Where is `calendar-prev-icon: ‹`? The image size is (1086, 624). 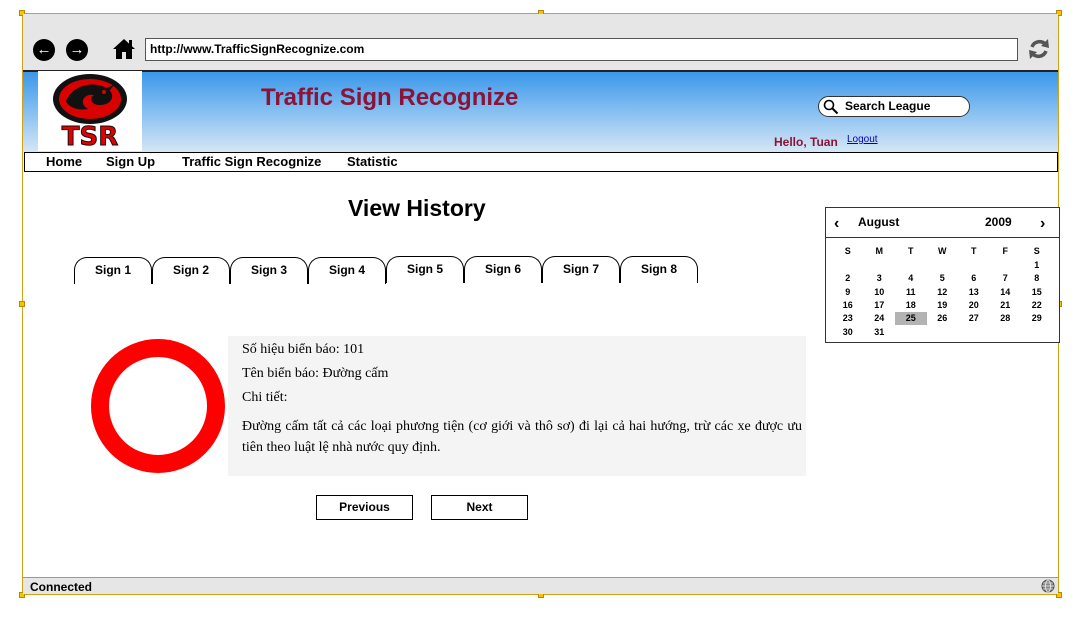
calendar-prev-icon: ‹ is located at coordinates (836, 224).